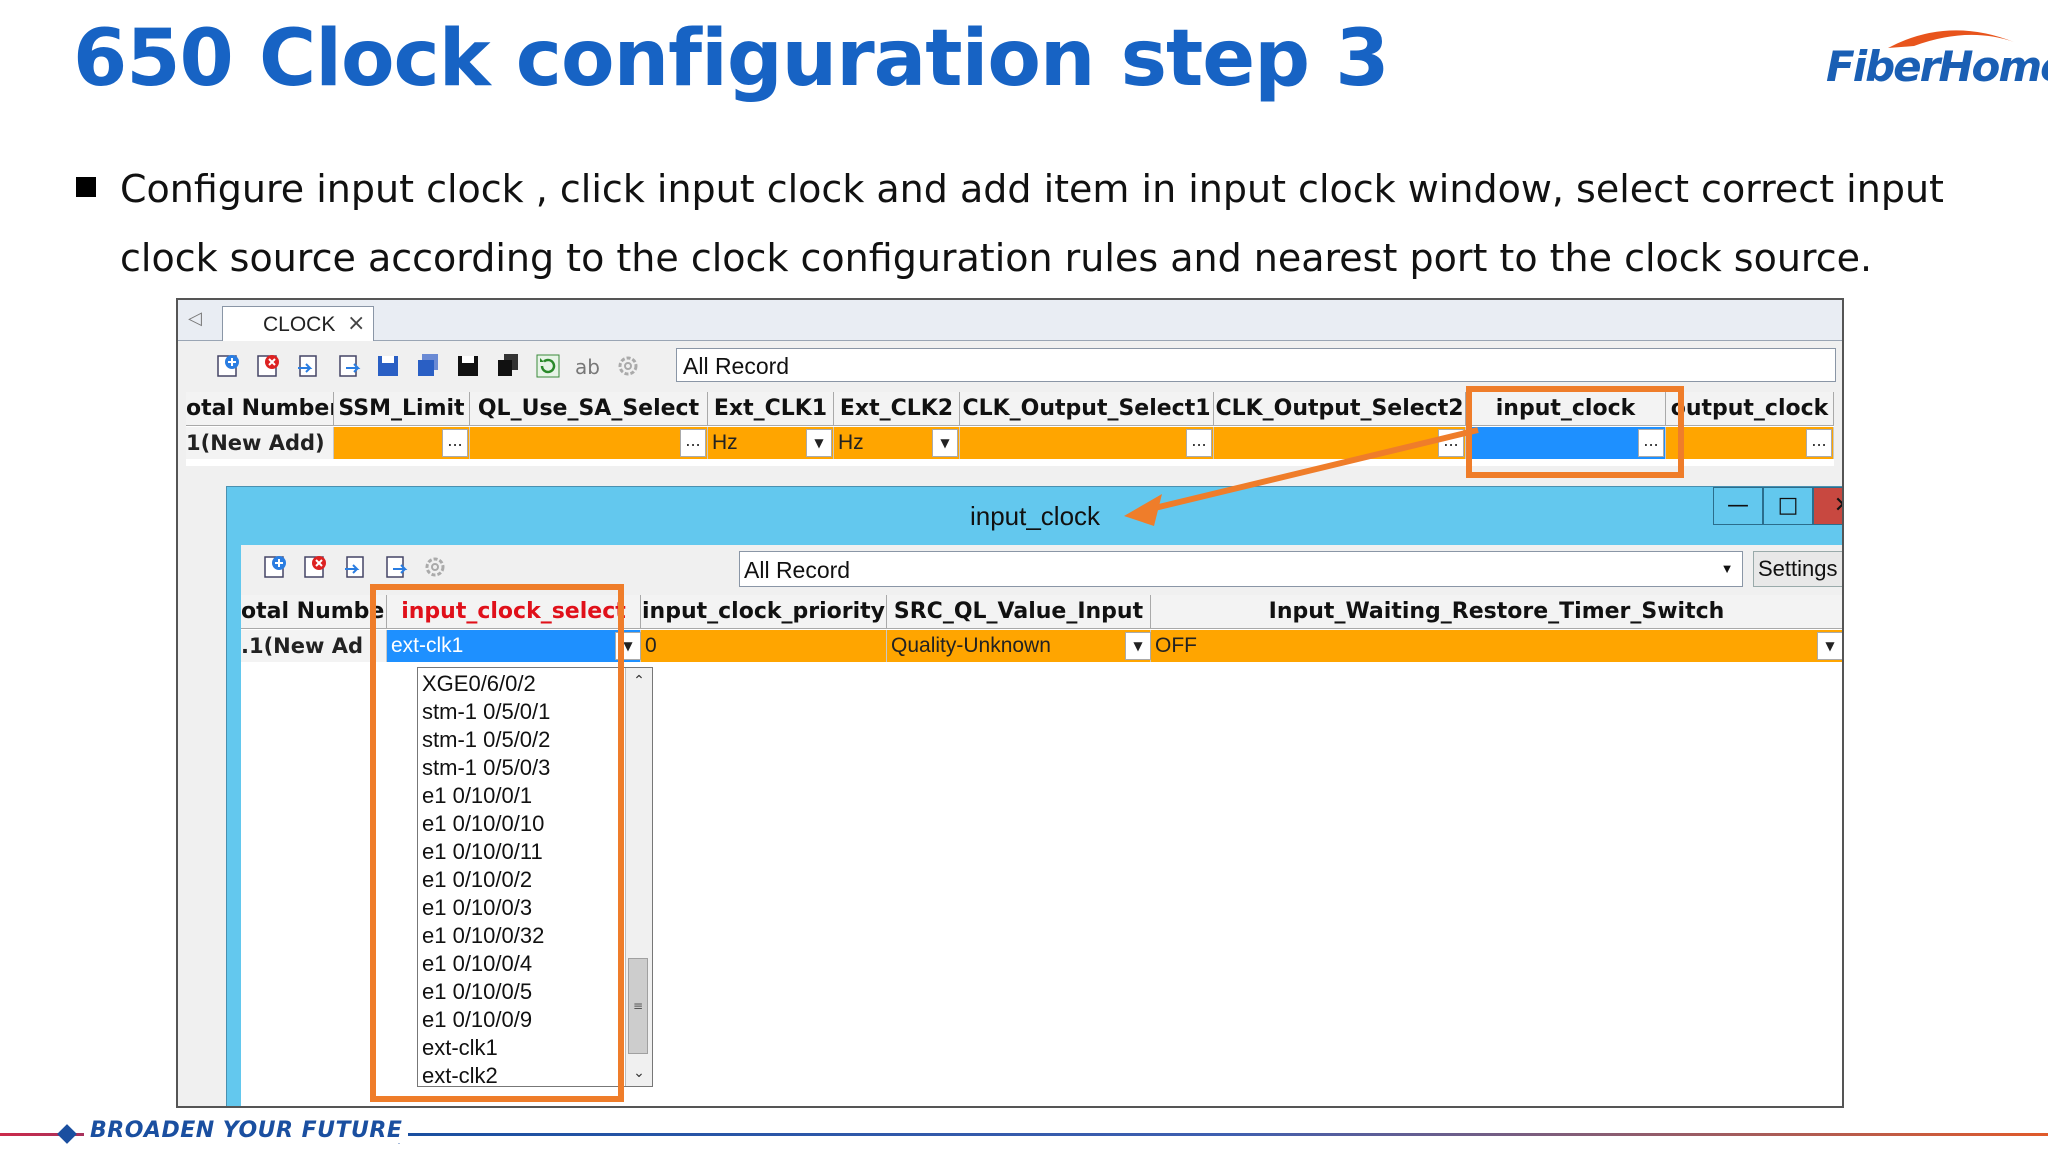 Image resolution: width=2048 pixels, height=1152 pixels. I want to click on footer-slogan: BROADEN YOUR FUTURE, so click(246, 1130).